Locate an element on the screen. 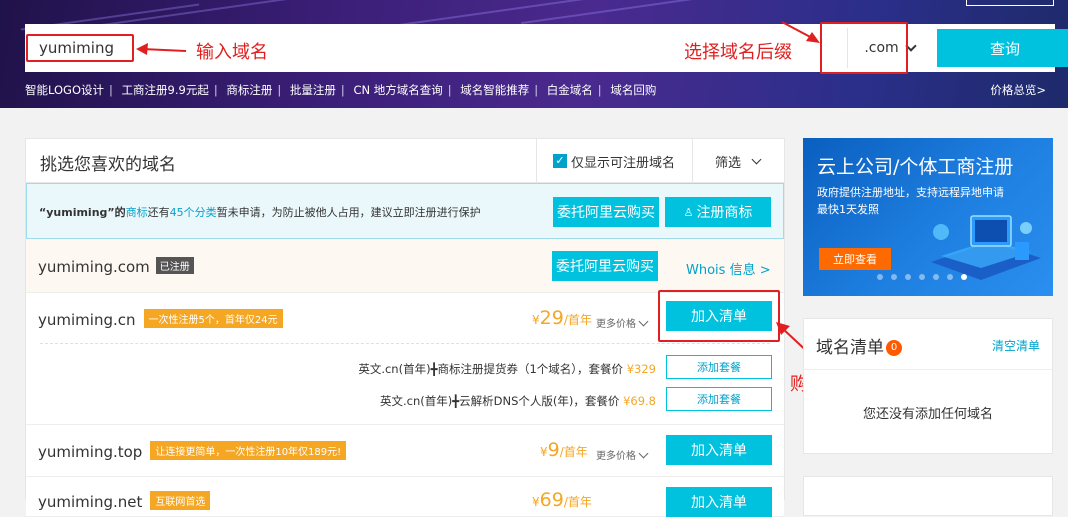 This screenshot has width=1068, height=517. annotation-input-domain: 输入域名 is located at coordinates (232, 52).